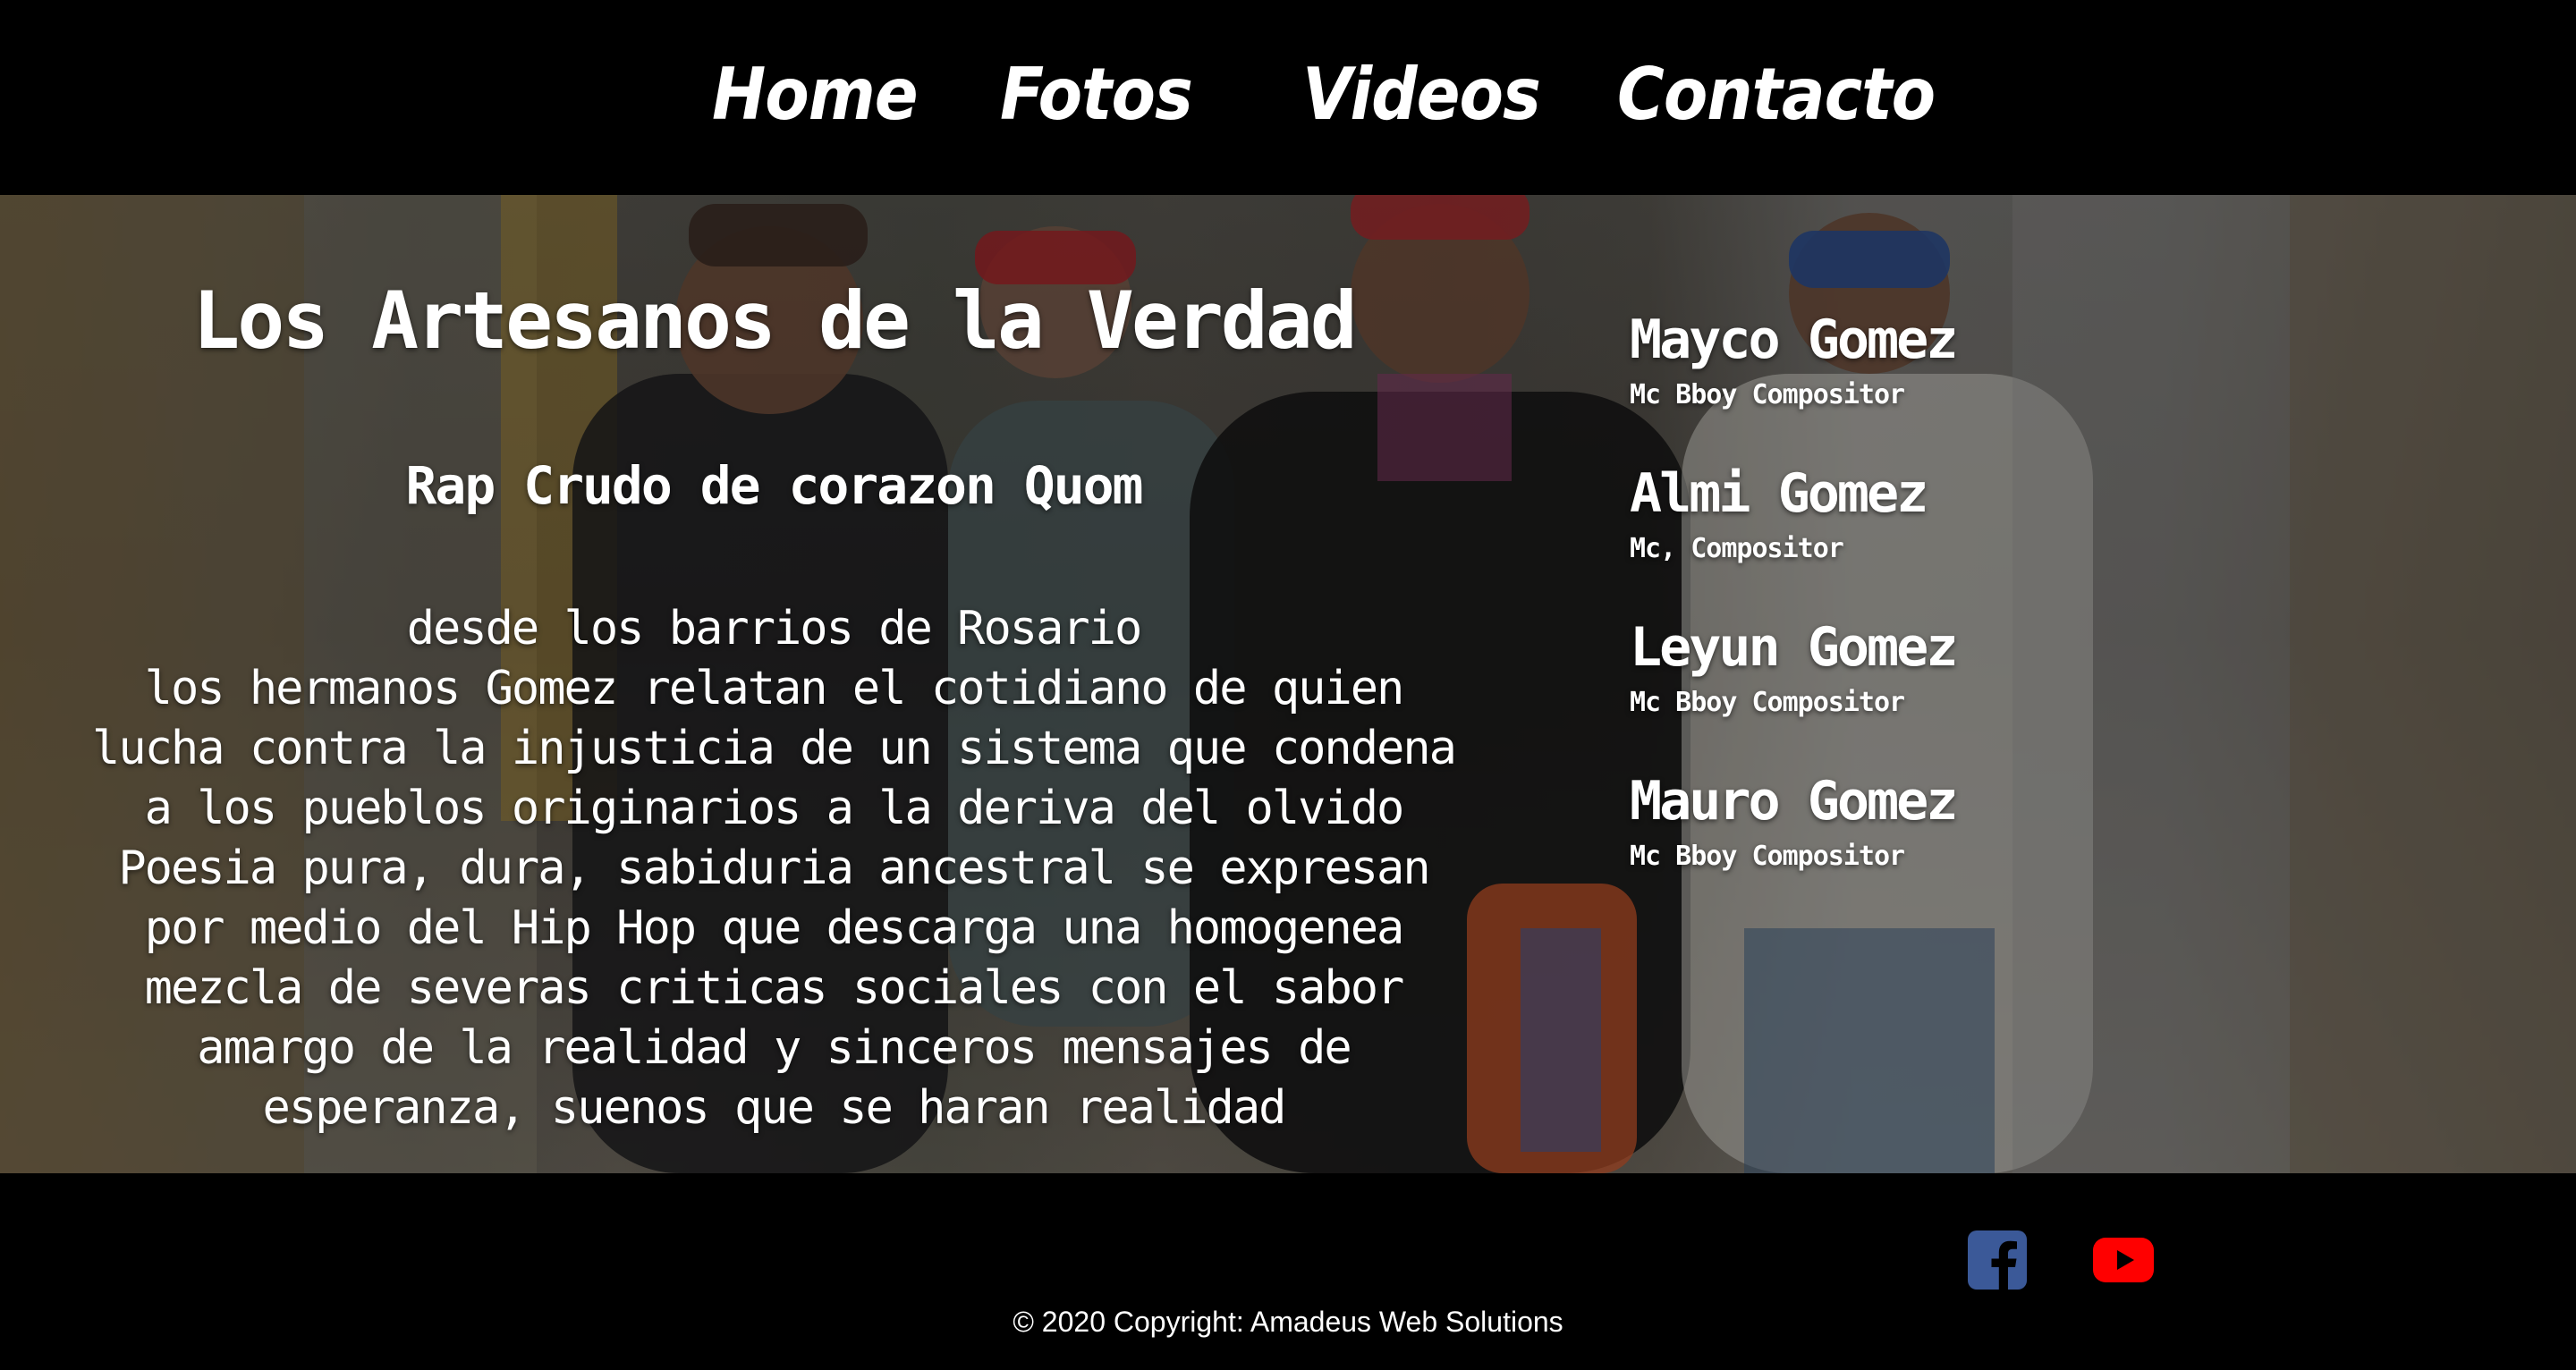  What do you see at coordinates (1288, 1271) in the screenshot?
I see `footer: © 2020 Copyright: Amadeus Web Solutions` at bounding box center [1288, 1271].